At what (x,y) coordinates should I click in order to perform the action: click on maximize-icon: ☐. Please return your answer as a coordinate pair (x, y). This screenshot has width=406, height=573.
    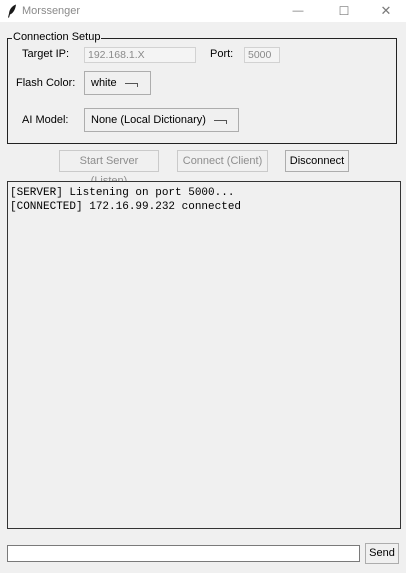
    Looking at the image, I should click on (344, 11).